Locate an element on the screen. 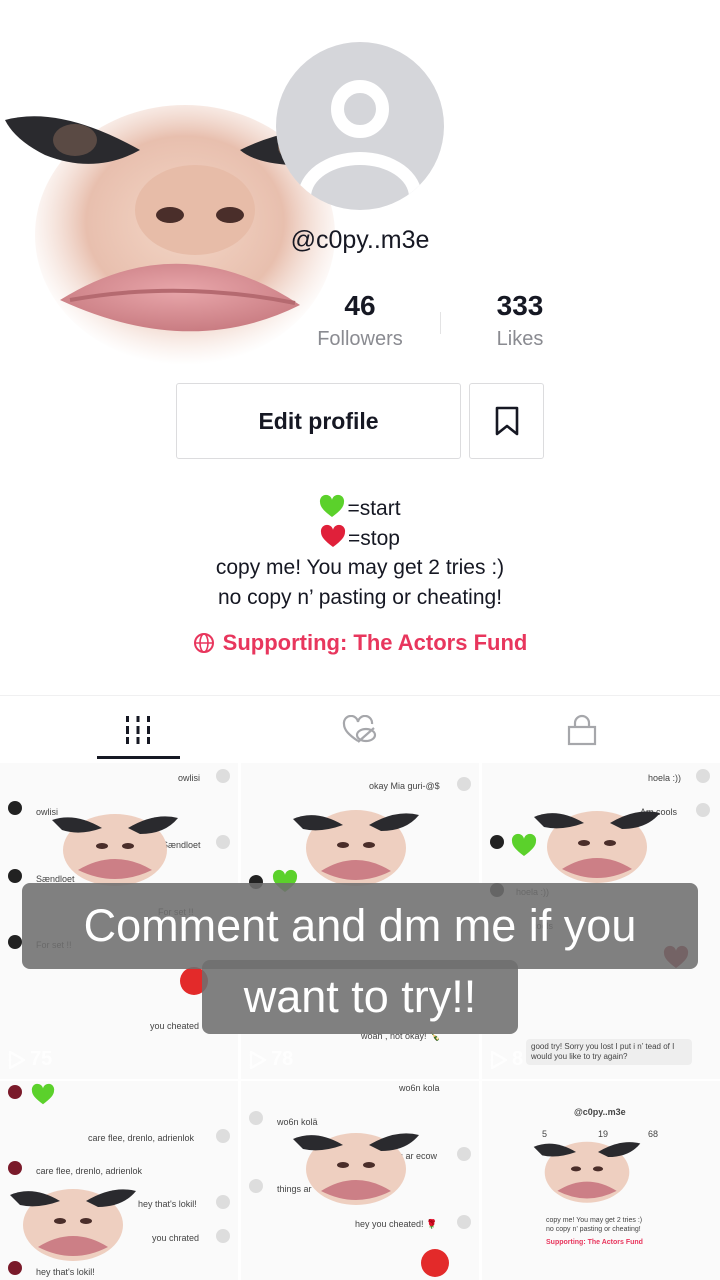 This screenshot has width=720, height=1280. active-tab-indicator is located at coordinates (138, 757).